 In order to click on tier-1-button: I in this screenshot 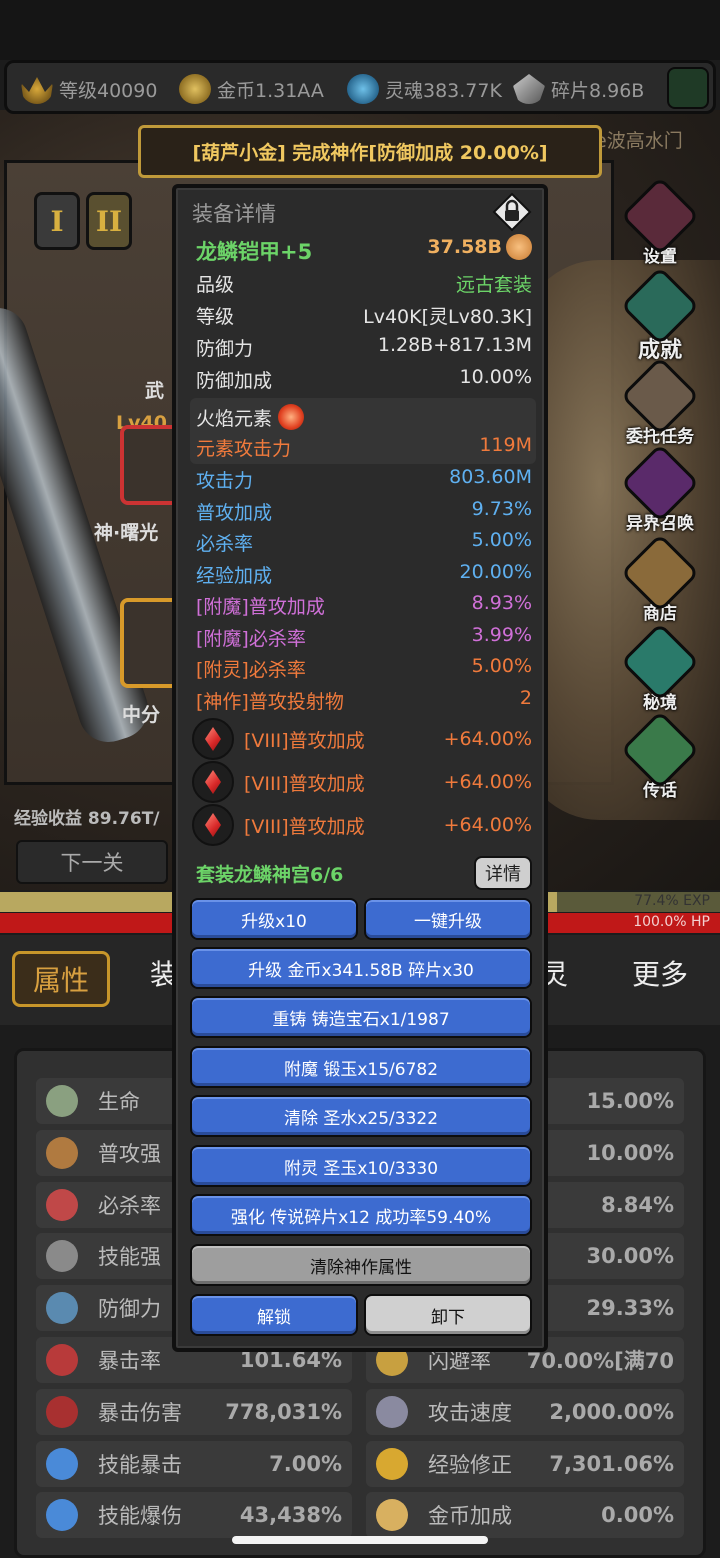, I will do `click(57, 221)`.